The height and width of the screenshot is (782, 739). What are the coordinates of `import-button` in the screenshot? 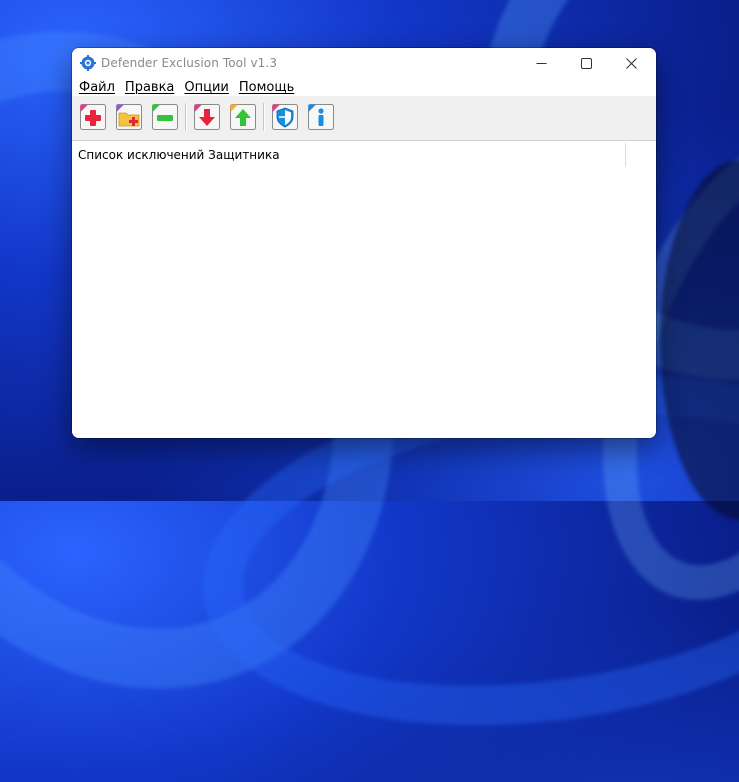 It's located at (207, 116).